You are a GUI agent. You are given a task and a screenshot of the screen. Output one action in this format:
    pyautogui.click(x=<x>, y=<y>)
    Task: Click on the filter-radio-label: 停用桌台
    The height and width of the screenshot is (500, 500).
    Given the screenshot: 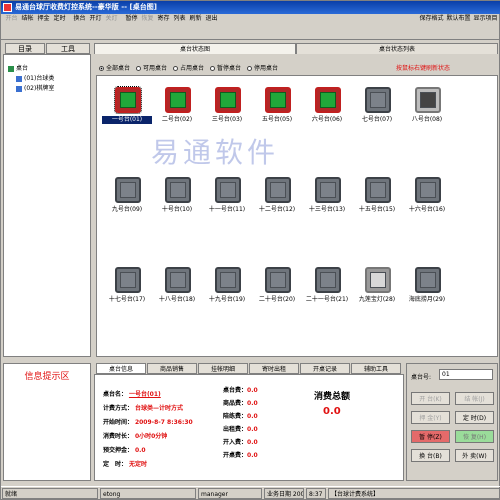 What is the action you would take?
    pyautogui.click(x=266, y=68)
    